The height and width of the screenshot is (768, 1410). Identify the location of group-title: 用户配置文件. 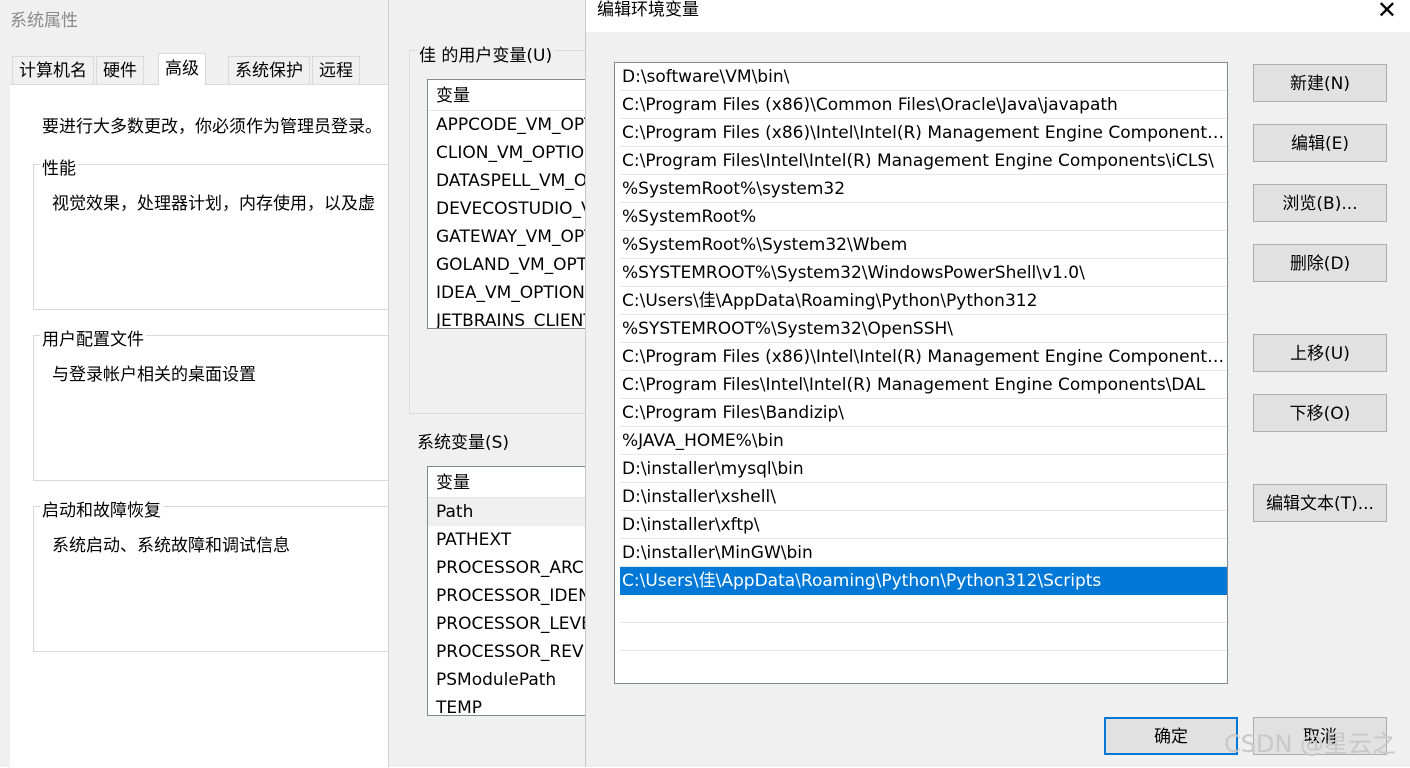
(93, 337).